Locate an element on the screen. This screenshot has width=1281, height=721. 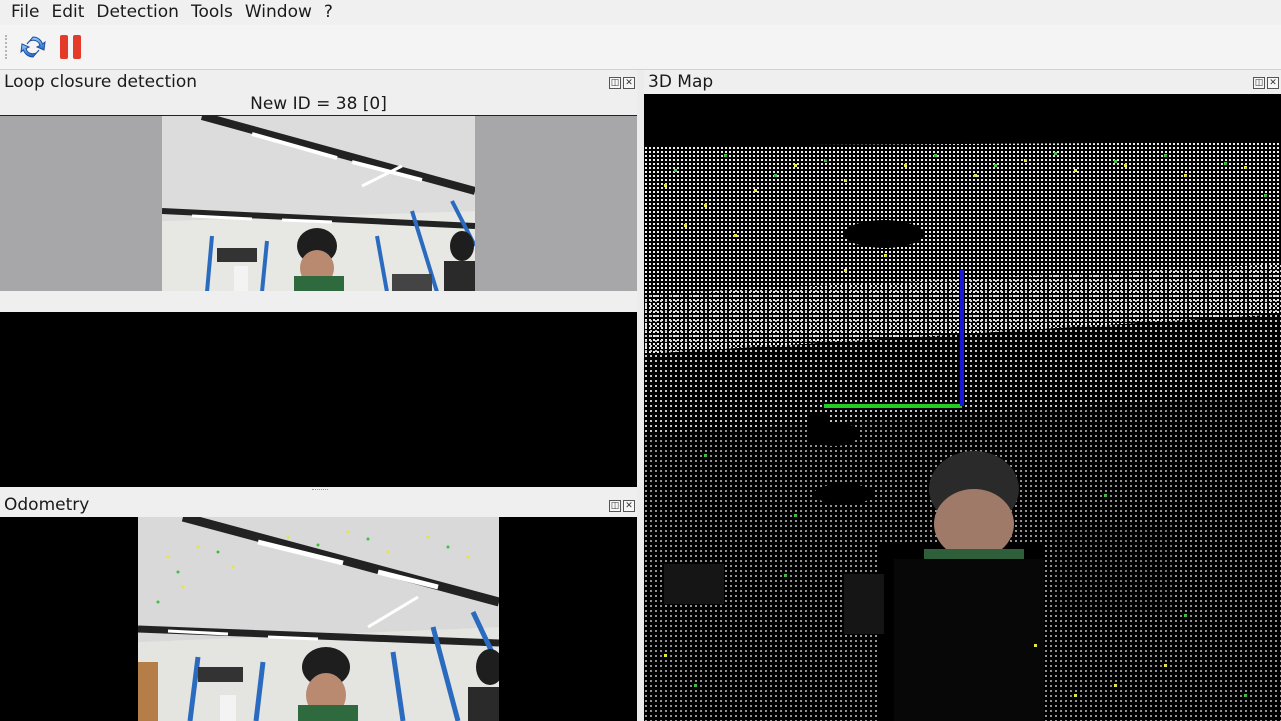
menu-edit: Edit is located at coordinates (67, 12).